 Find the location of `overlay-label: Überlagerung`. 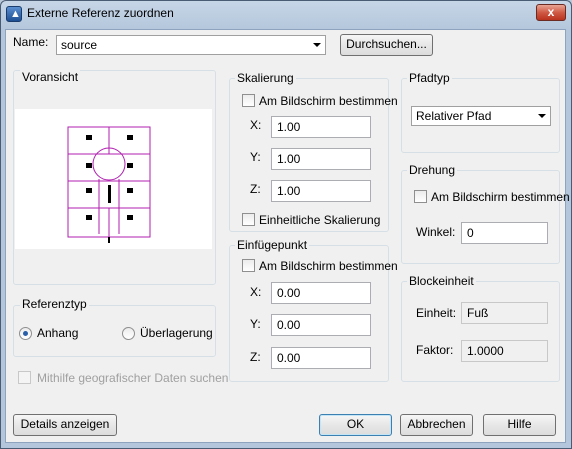

overlay-label: Überlagerung is located at coordinates (176, 333).